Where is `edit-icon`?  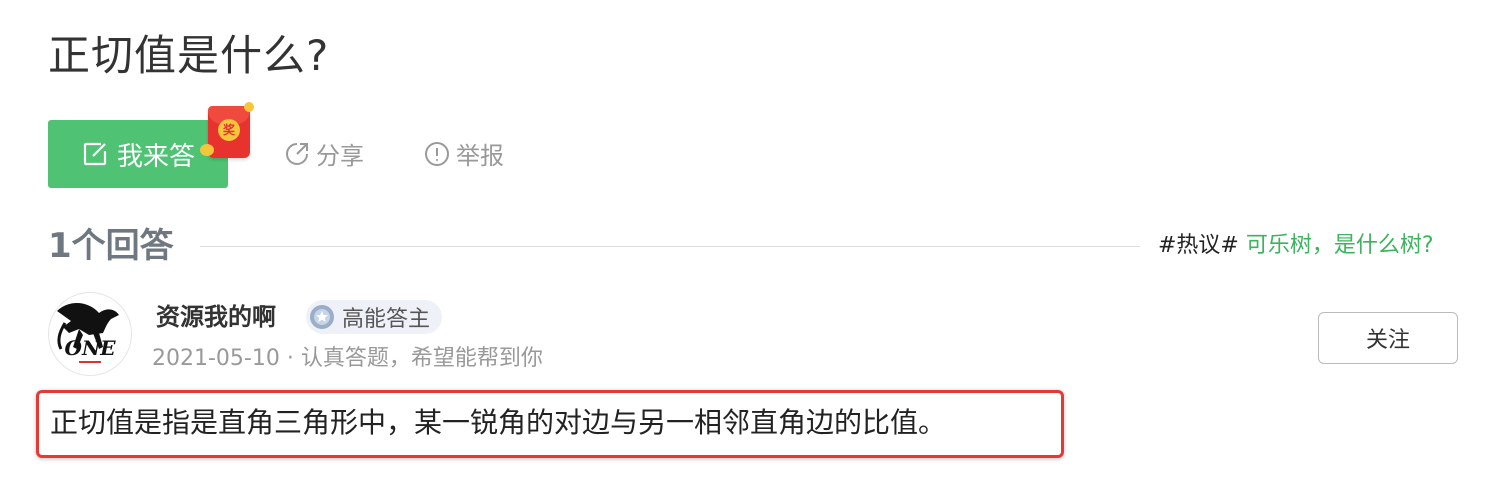 edit-icon is located at coordinates (95, 154).